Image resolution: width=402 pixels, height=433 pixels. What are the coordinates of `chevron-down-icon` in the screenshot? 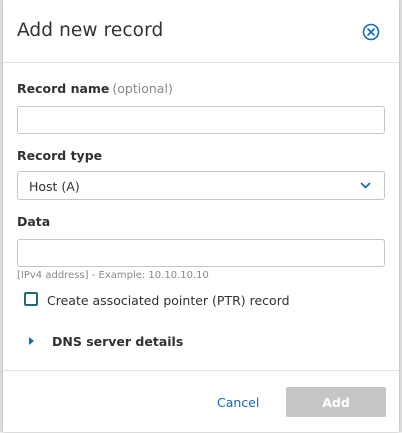 It's located at (365, 185).